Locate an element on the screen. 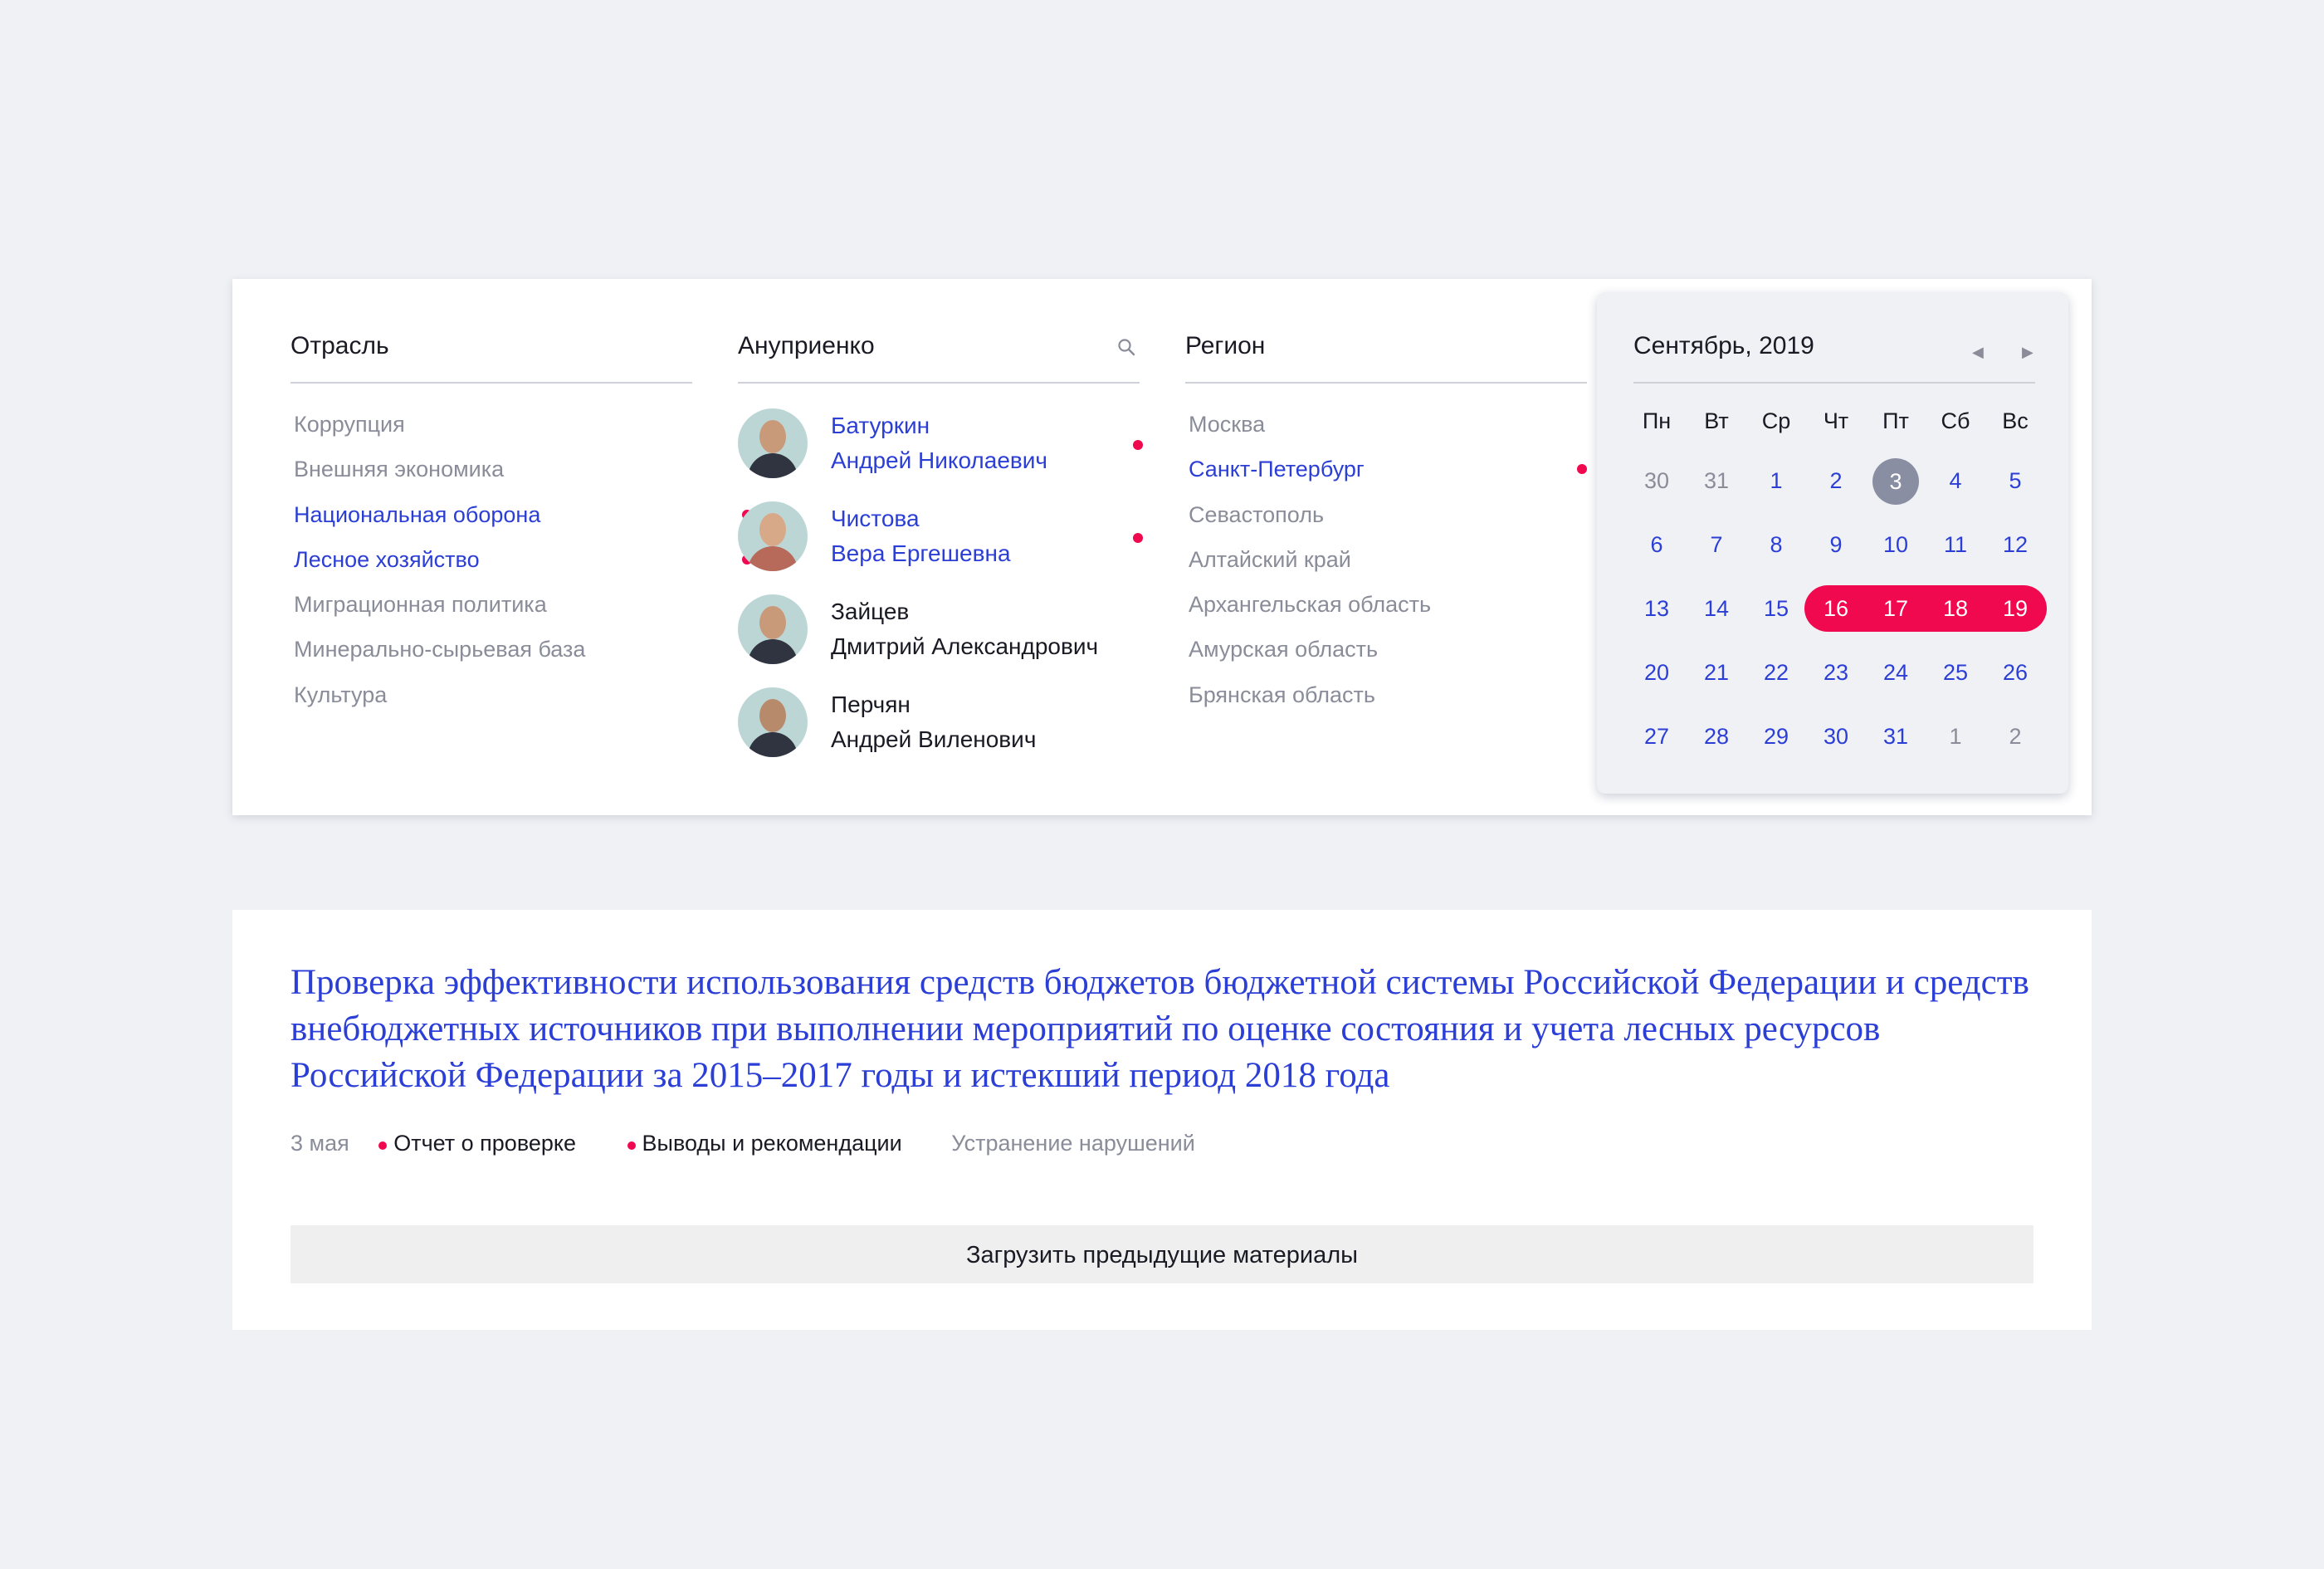  industry-item: Коррупция is located at coordinates (439, 424).